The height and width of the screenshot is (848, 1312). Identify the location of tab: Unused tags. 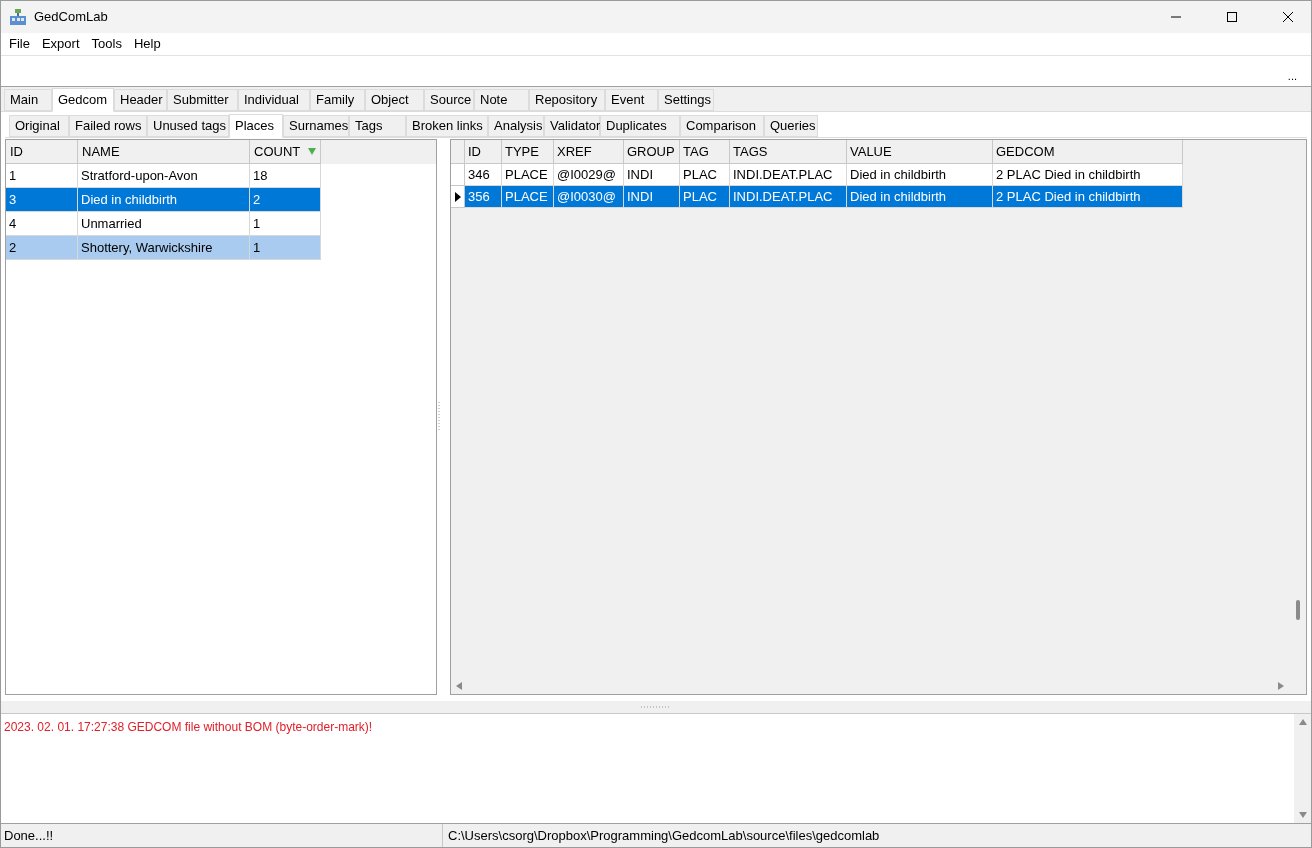
(188, 126).